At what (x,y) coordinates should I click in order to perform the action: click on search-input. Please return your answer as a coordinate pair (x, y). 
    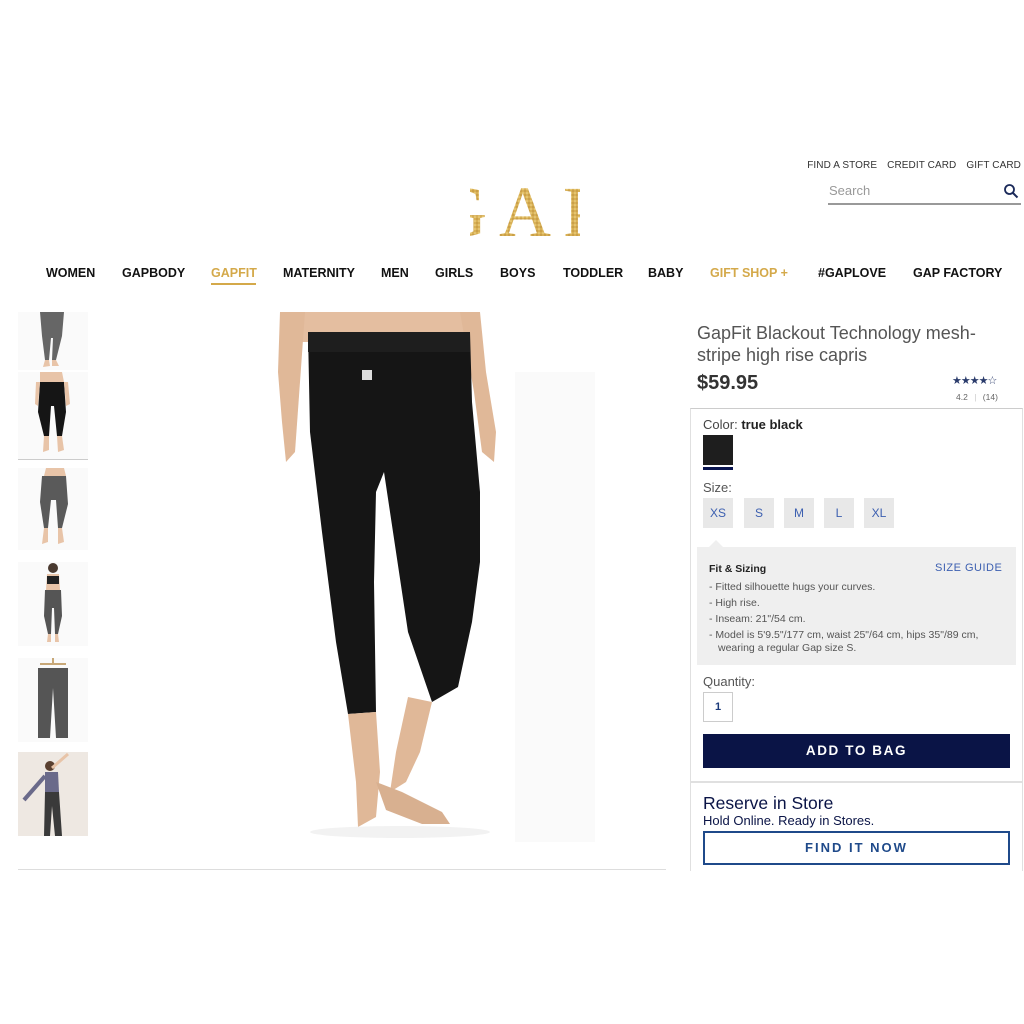
    Looking at the image, I should click on (914, 190).